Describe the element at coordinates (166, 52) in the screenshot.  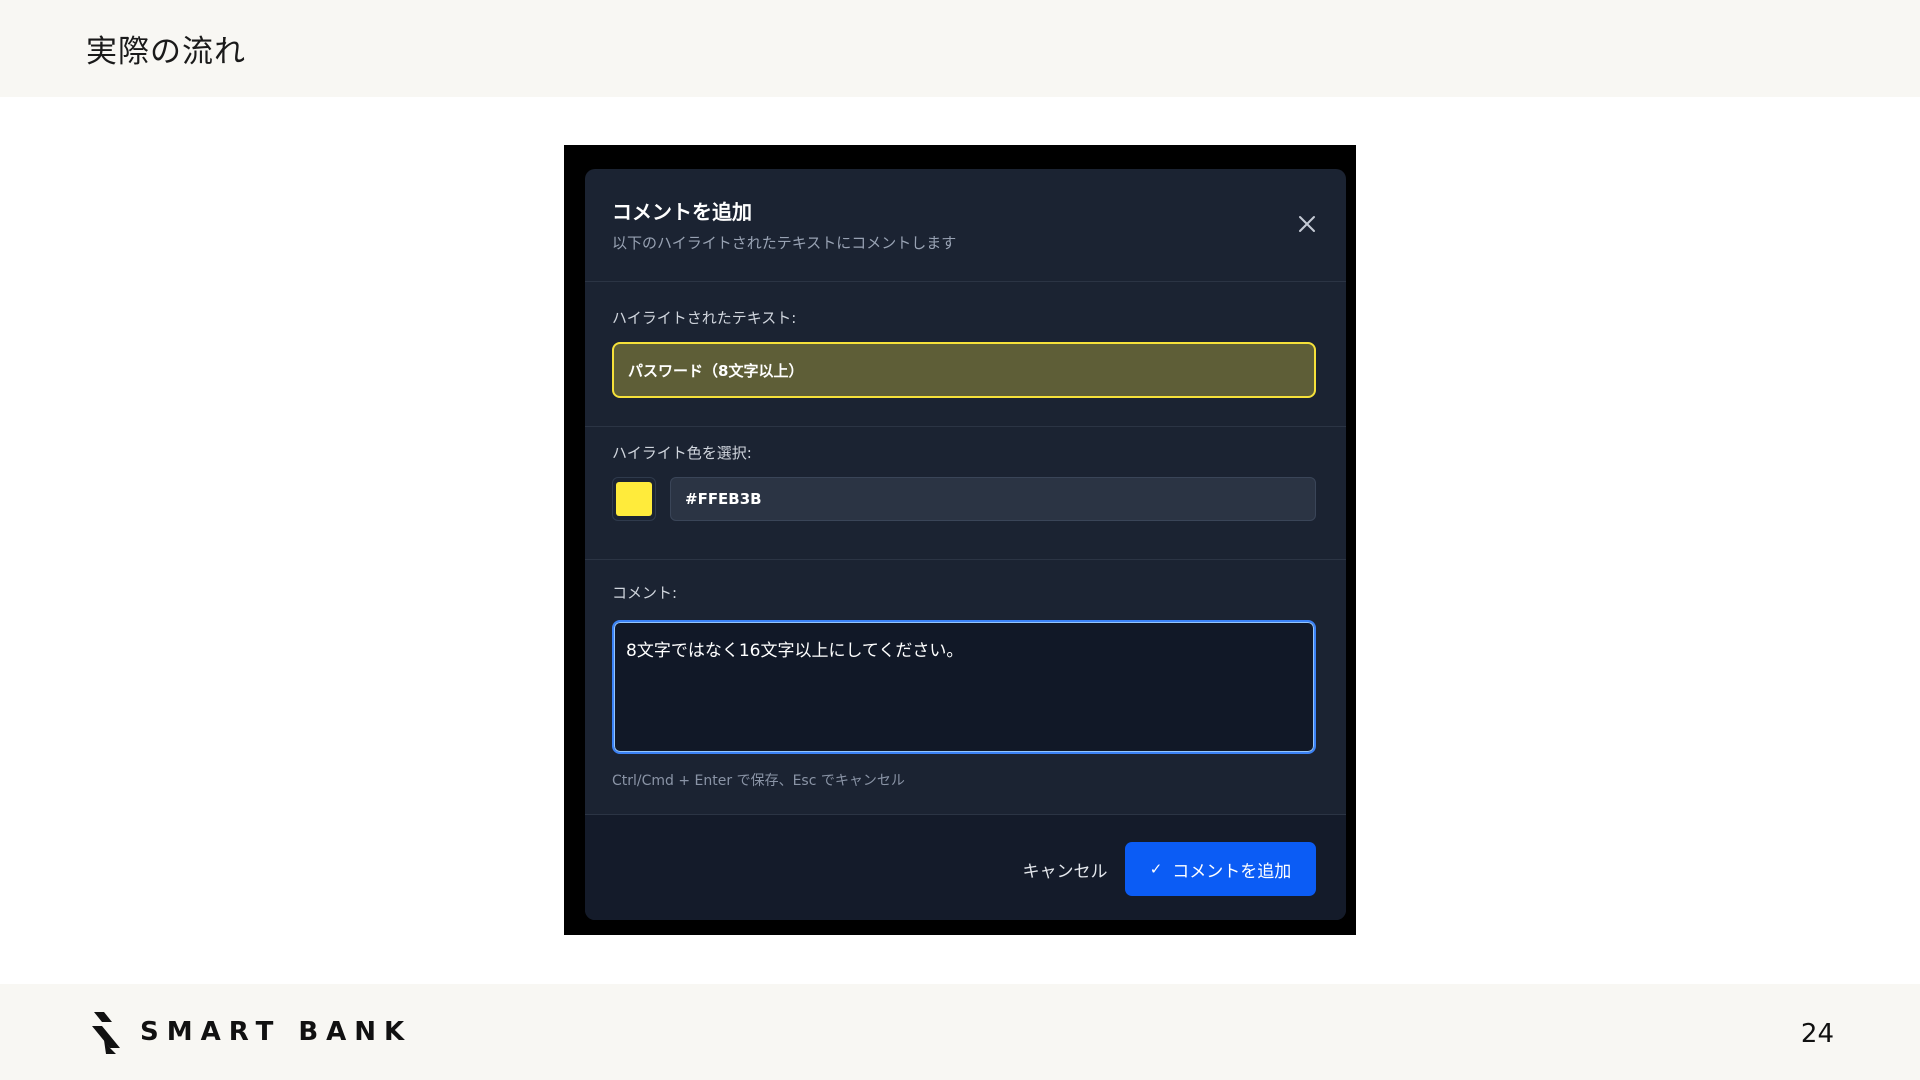
I see `slide-title: 実際の流れ` at that location.